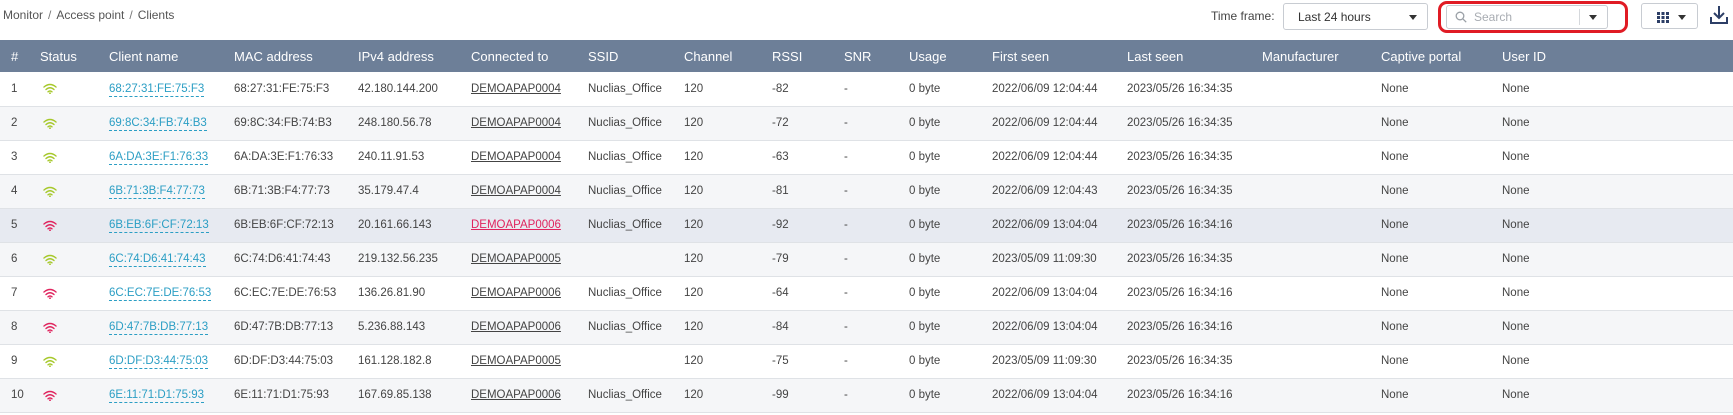  What do you see at coordinates (160, 56) in the screenshot?
I see `col-header-client-name: Client name` at bounding box center [160, 56].